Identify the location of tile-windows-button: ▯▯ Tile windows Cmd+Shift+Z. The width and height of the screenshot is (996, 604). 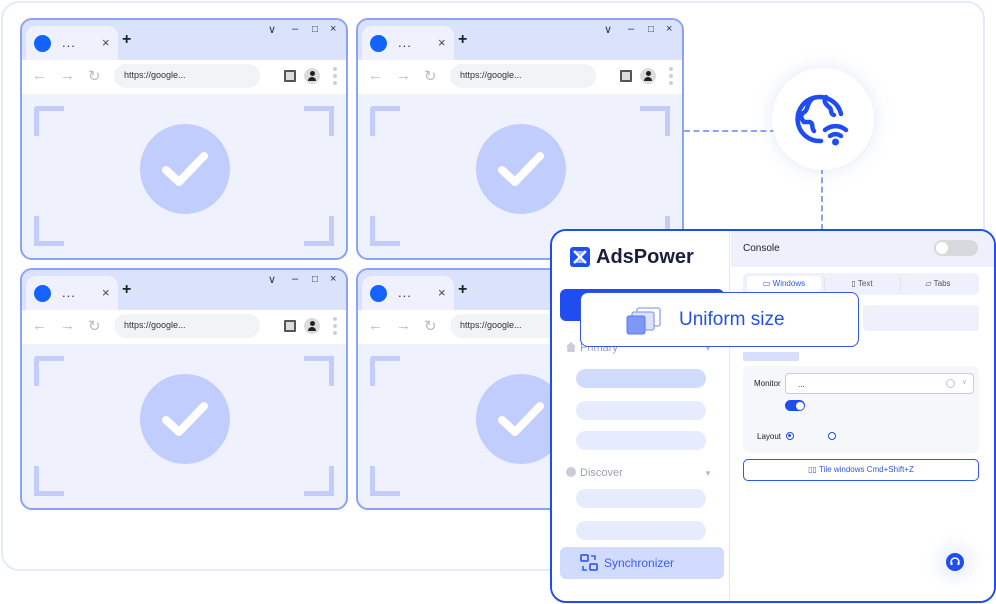
(861, 470).